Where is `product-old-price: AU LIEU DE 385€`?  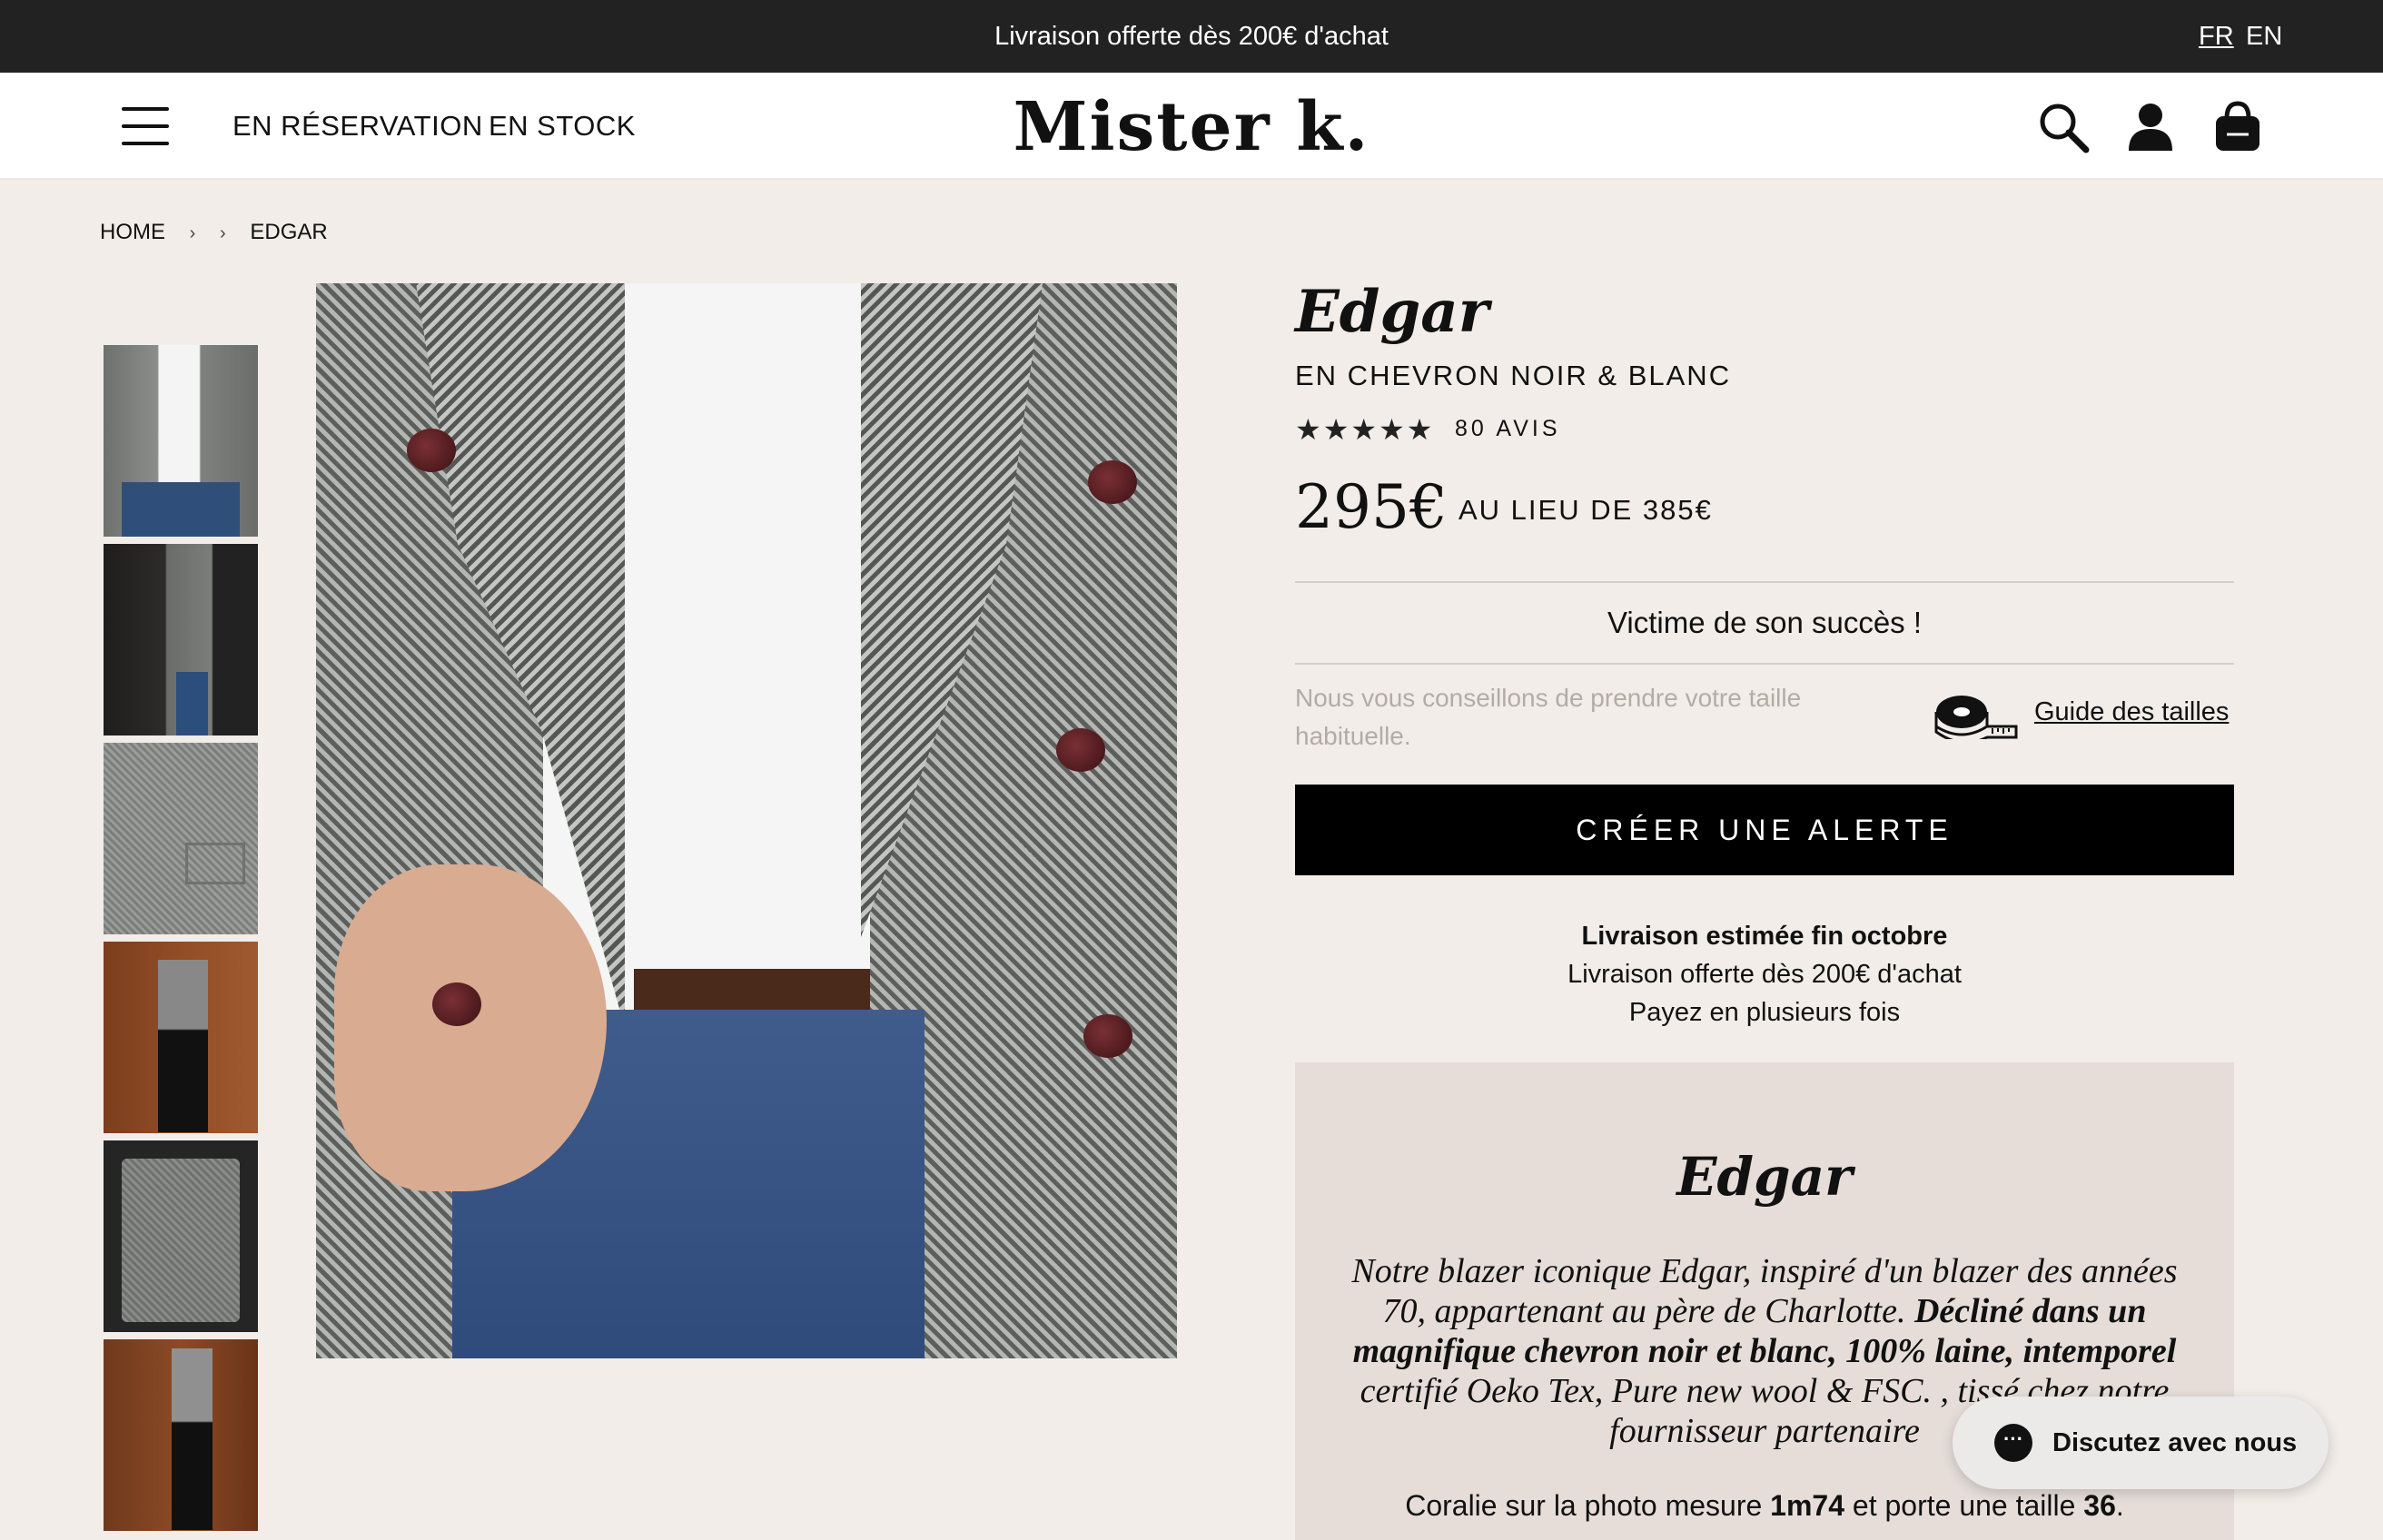
product-old-price: AU LIEU DE 385€ is located at coordinates (1585, 510).